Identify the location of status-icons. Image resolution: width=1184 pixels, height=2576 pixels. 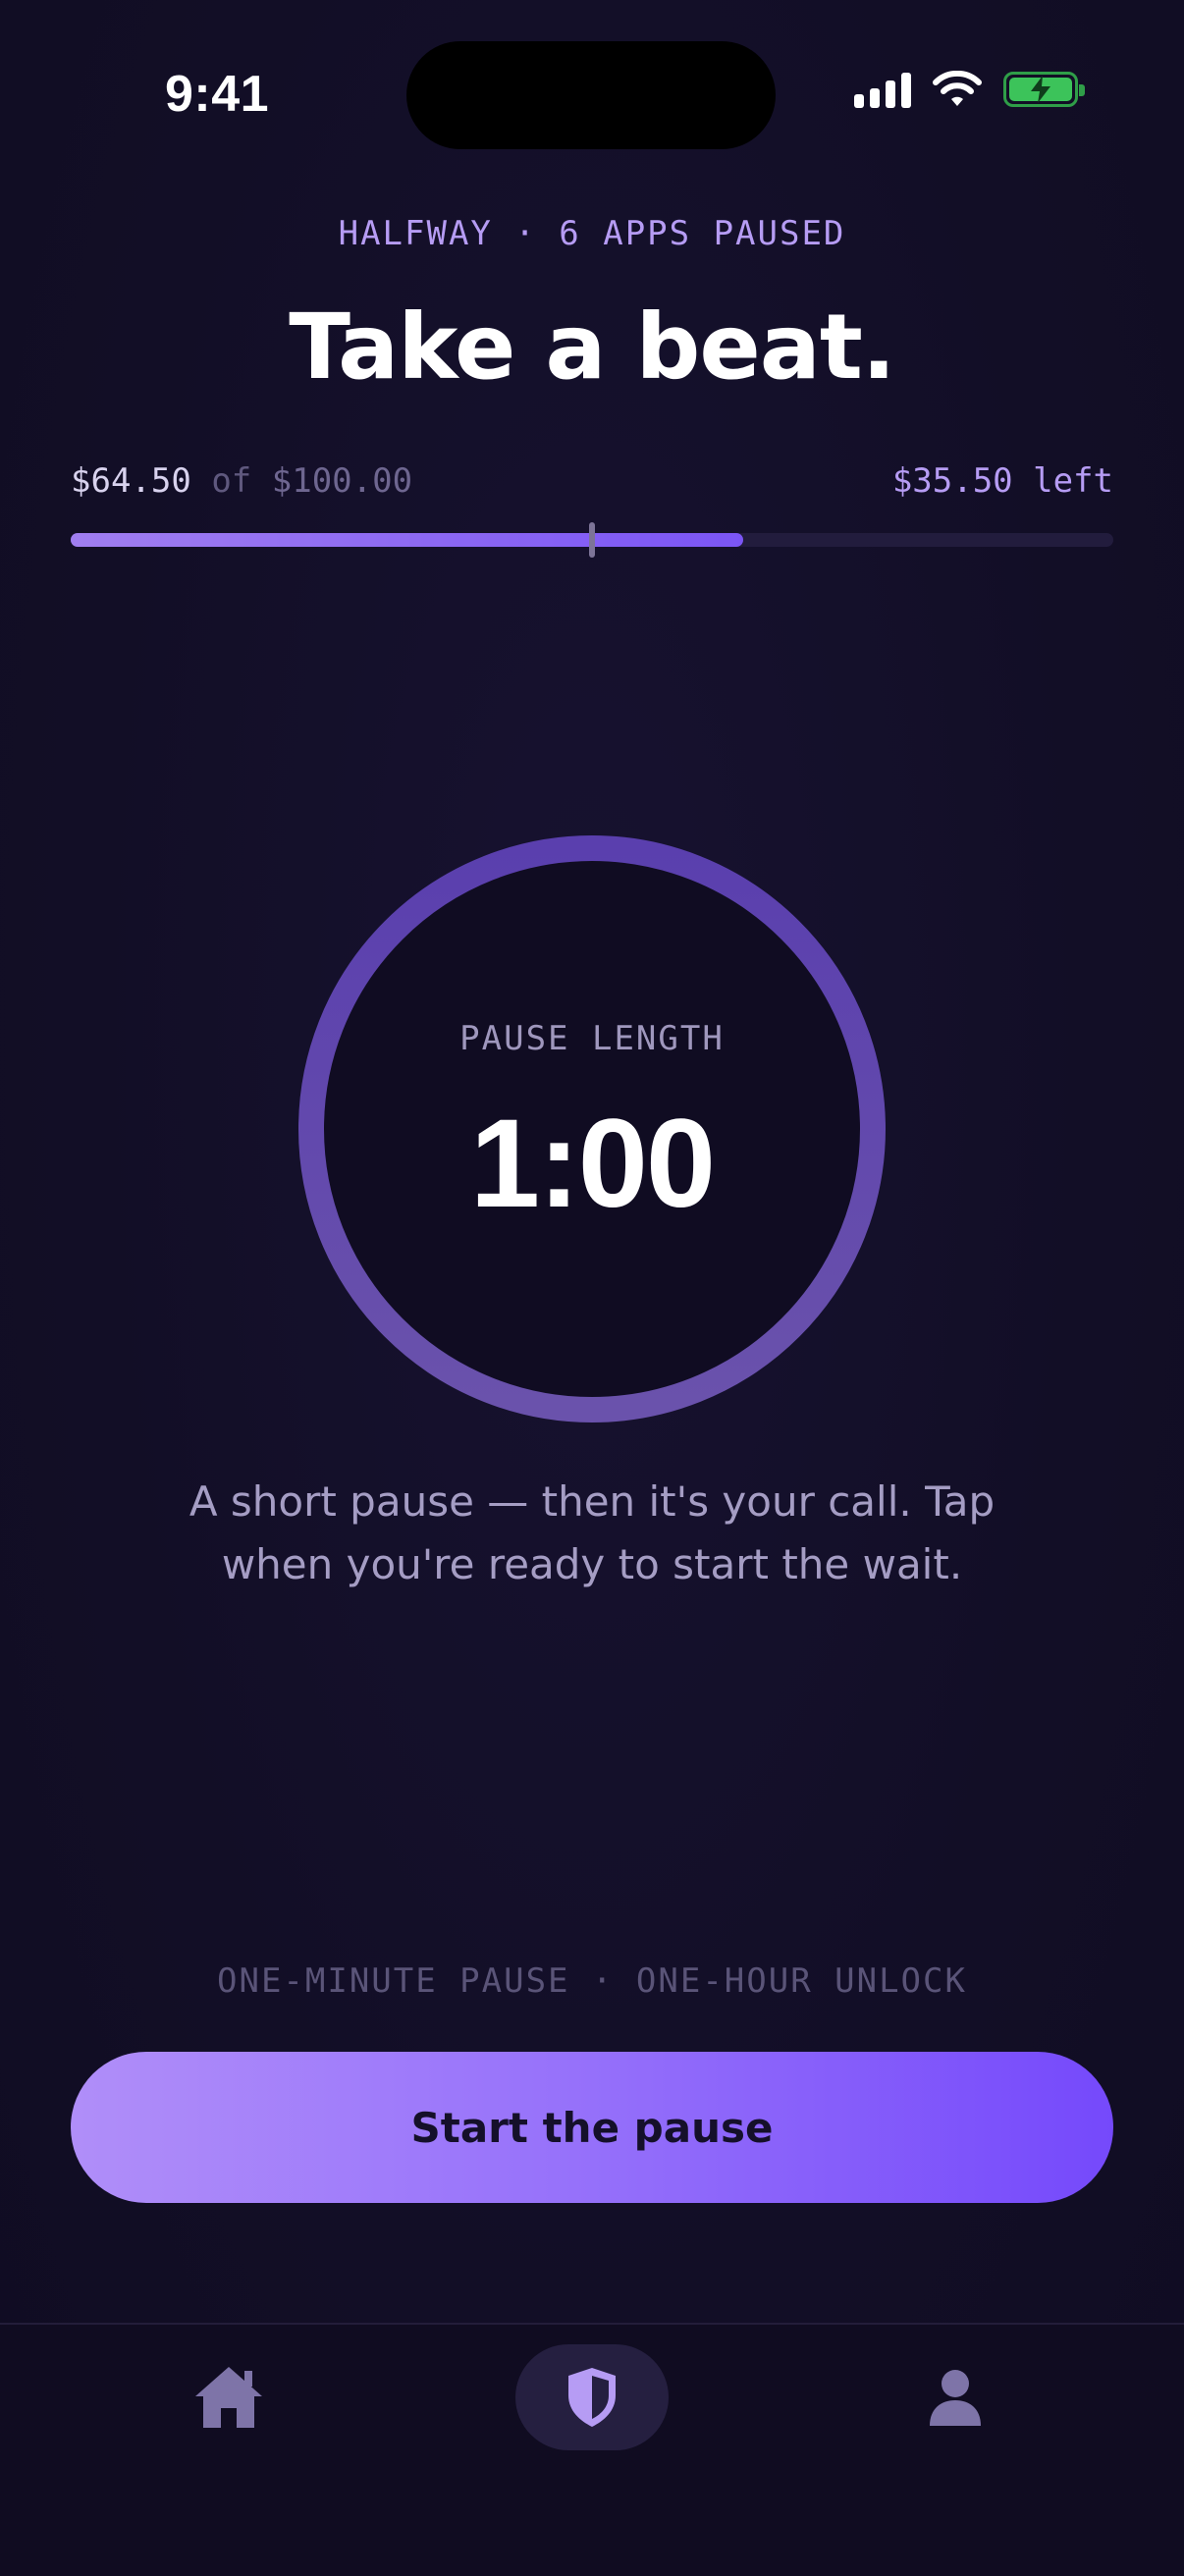
(969, 89).